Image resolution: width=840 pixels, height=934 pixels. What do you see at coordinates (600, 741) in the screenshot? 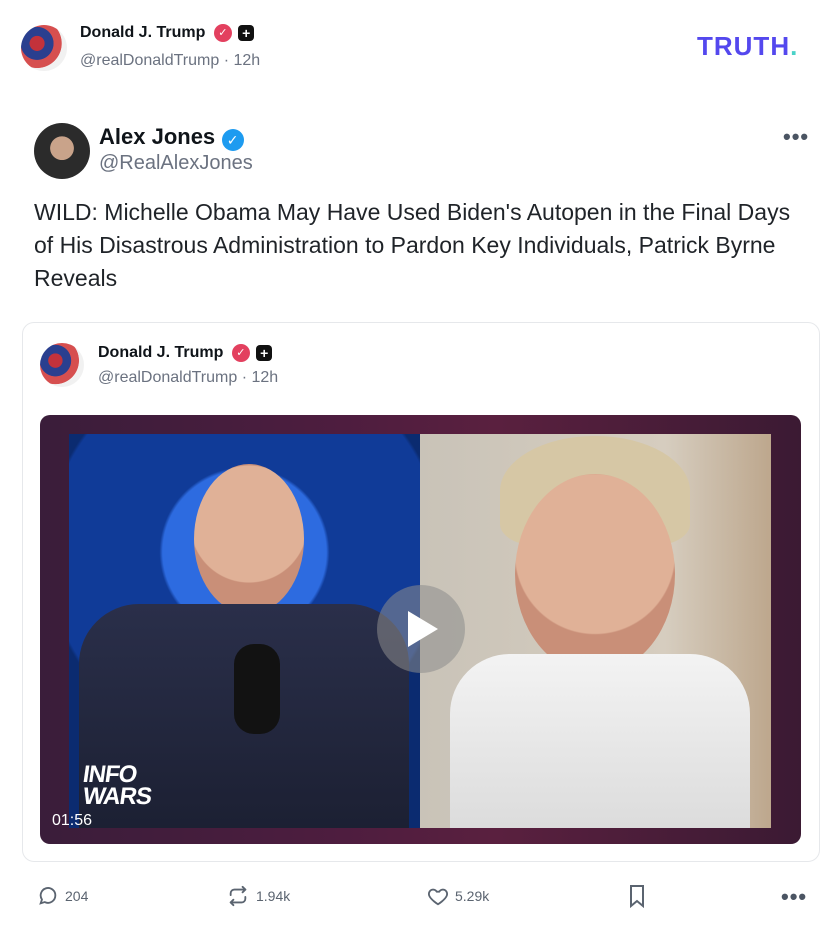
I see `right-person-body` at bounding box center [600, 741].